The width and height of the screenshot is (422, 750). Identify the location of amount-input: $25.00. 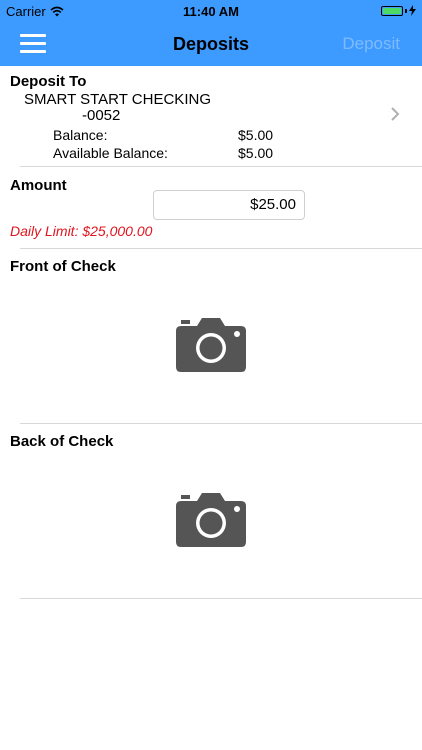
(229, 205).